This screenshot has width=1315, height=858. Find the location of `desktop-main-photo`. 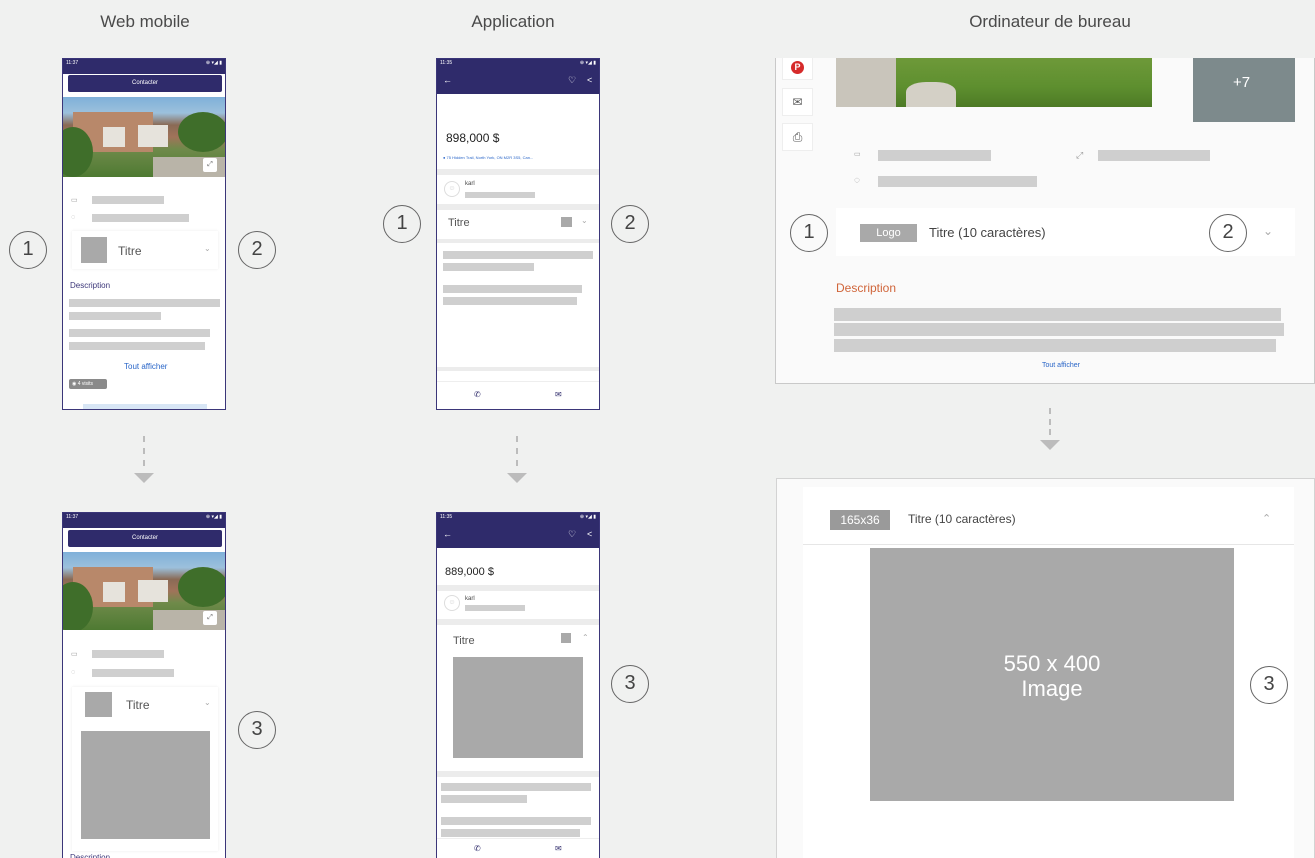

desktop-main-photo is located at coordinates (994, 82).